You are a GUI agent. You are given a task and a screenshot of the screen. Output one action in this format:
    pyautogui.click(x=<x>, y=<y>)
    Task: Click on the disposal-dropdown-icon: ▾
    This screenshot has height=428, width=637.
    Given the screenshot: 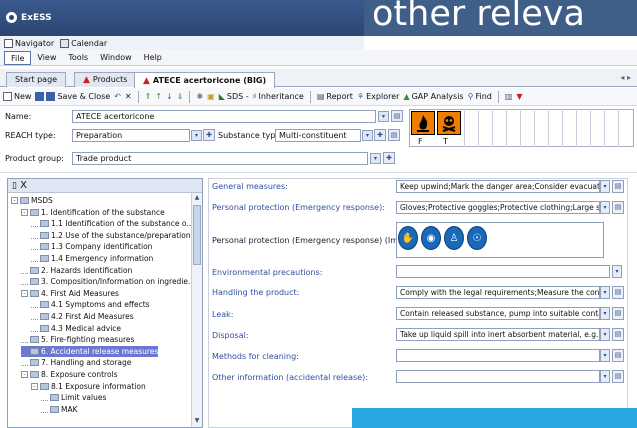 What is the action you would take?
    pyautogui.click(x=605, y=334)
    